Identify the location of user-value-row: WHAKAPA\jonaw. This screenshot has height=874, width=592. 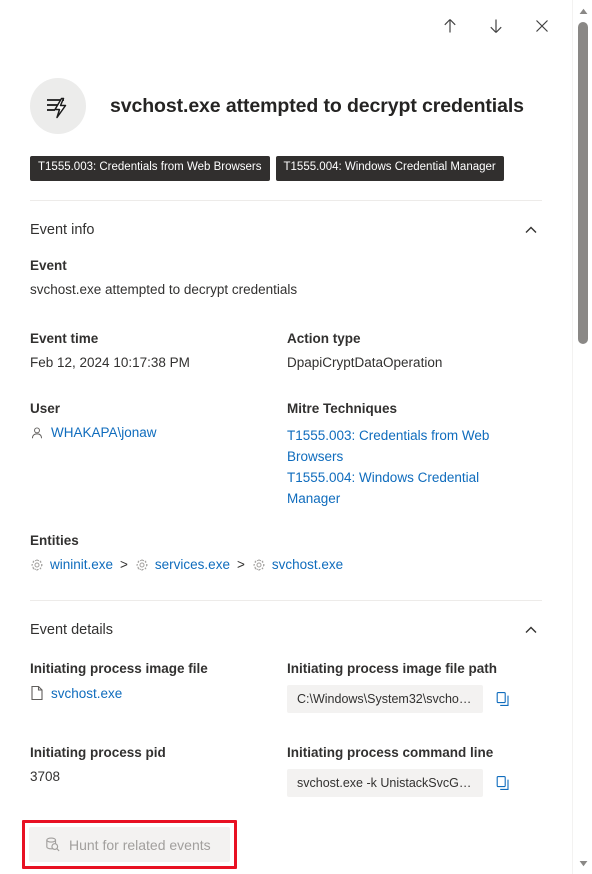
(93, 432).